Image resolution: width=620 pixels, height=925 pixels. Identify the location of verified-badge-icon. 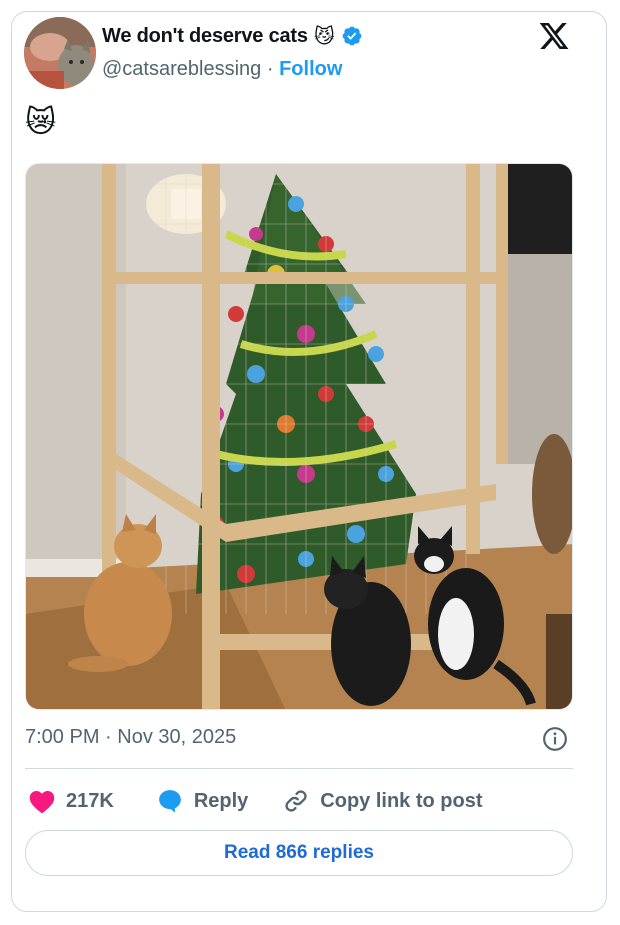
(352, 36).